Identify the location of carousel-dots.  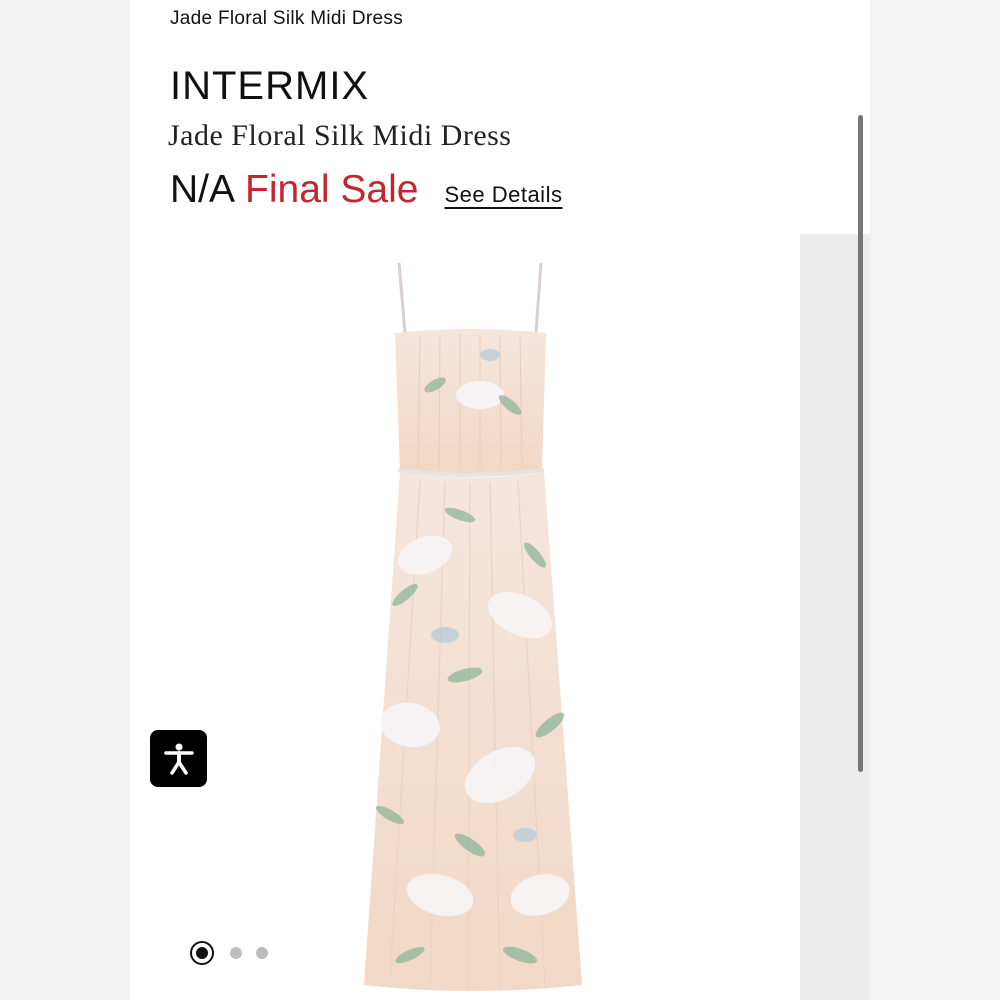
(228, 953).